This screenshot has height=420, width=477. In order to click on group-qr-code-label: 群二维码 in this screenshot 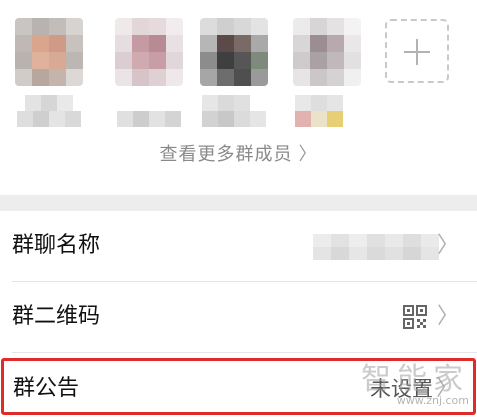, I will do `click(56, 316)`.